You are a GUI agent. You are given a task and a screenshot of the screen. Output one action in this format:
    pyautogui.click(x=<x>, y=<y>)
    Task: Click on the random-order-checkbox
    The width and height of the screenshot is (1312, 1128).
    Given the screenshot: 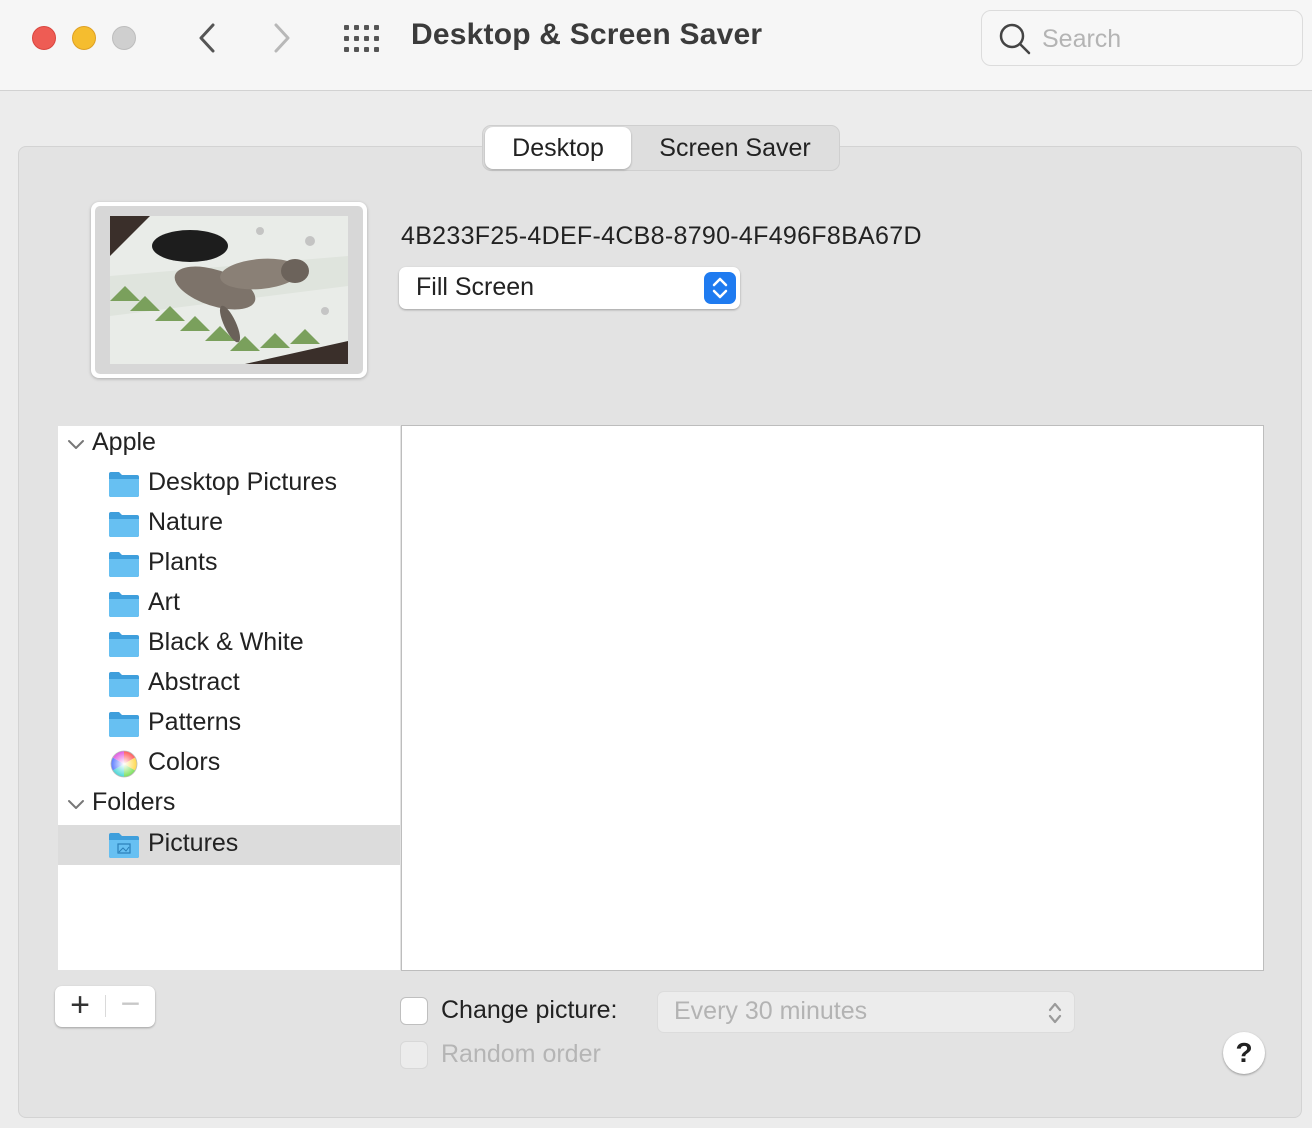 What is the action you would take?
    pyautogui.click(x=414, y=1055)
    